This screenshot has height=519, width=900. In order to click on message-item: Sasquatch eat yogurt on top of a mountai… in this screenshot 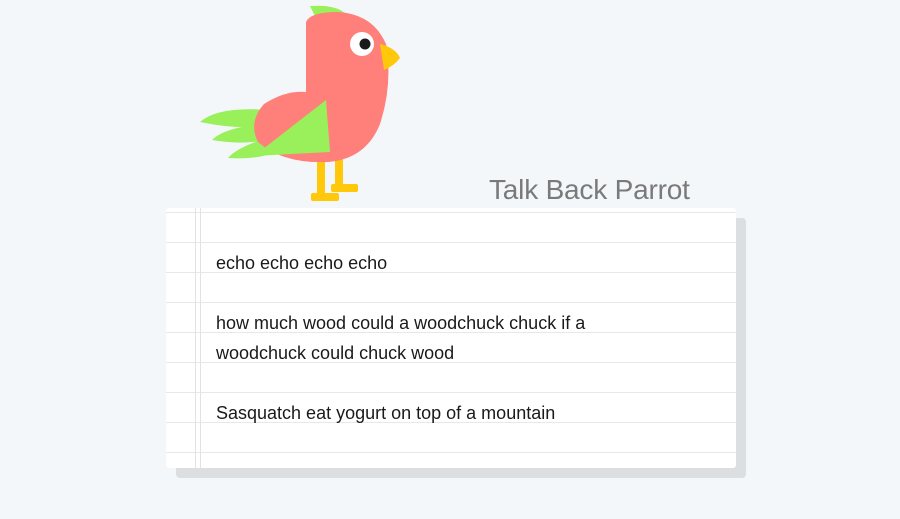, I will do `click(386, 413)`.